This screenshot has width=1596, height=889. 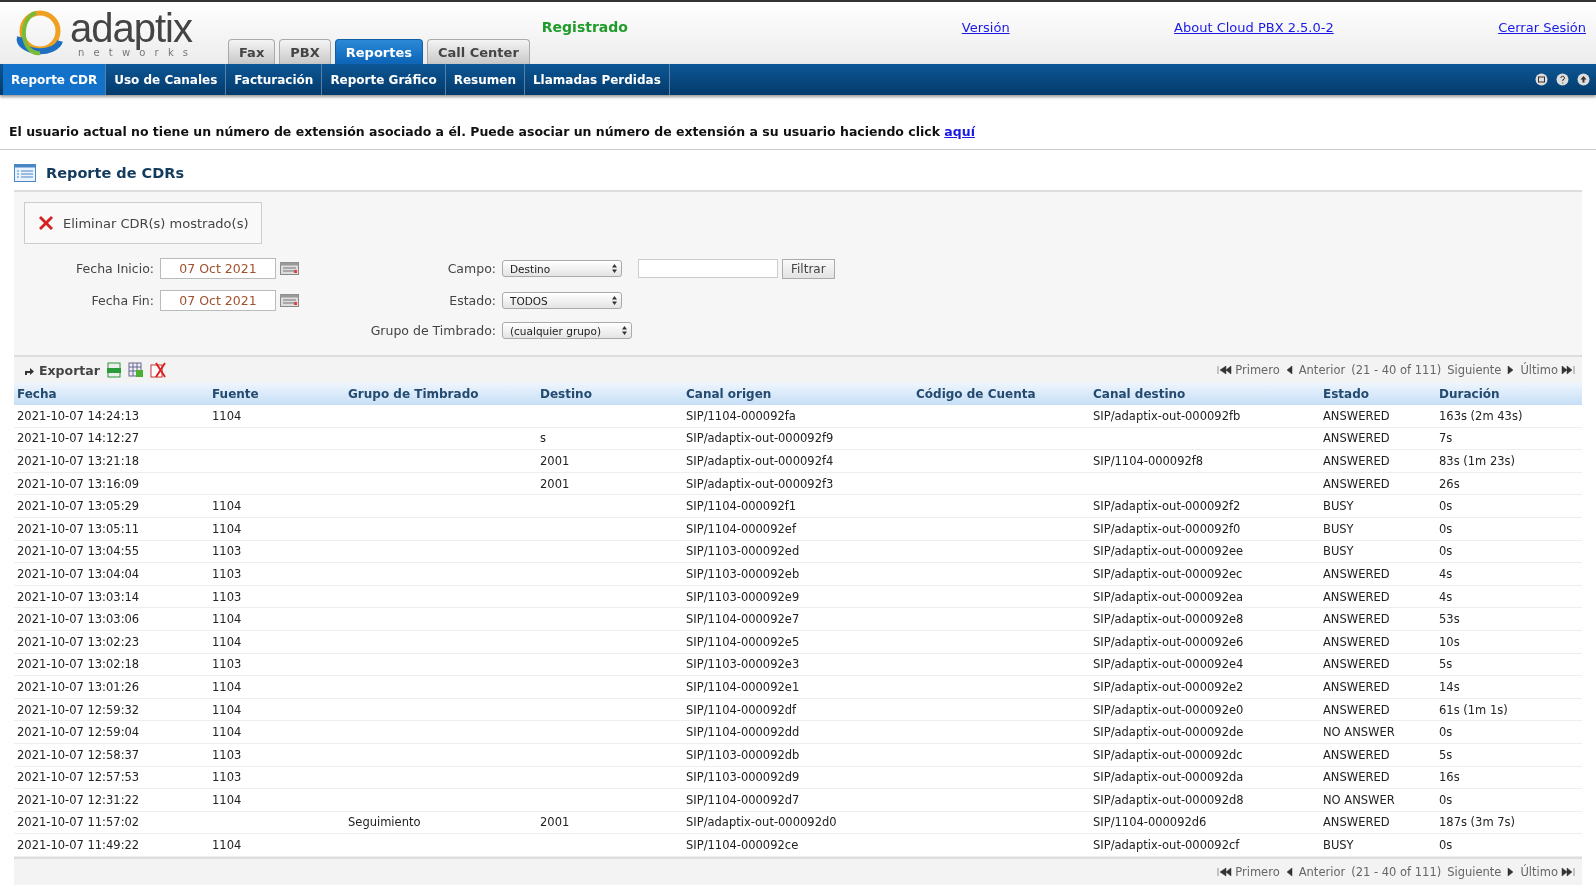 What do you see at coordinates (62, 370) in the screenshot?
I see `export-button: Exportar` at bounding box center [62, 370].